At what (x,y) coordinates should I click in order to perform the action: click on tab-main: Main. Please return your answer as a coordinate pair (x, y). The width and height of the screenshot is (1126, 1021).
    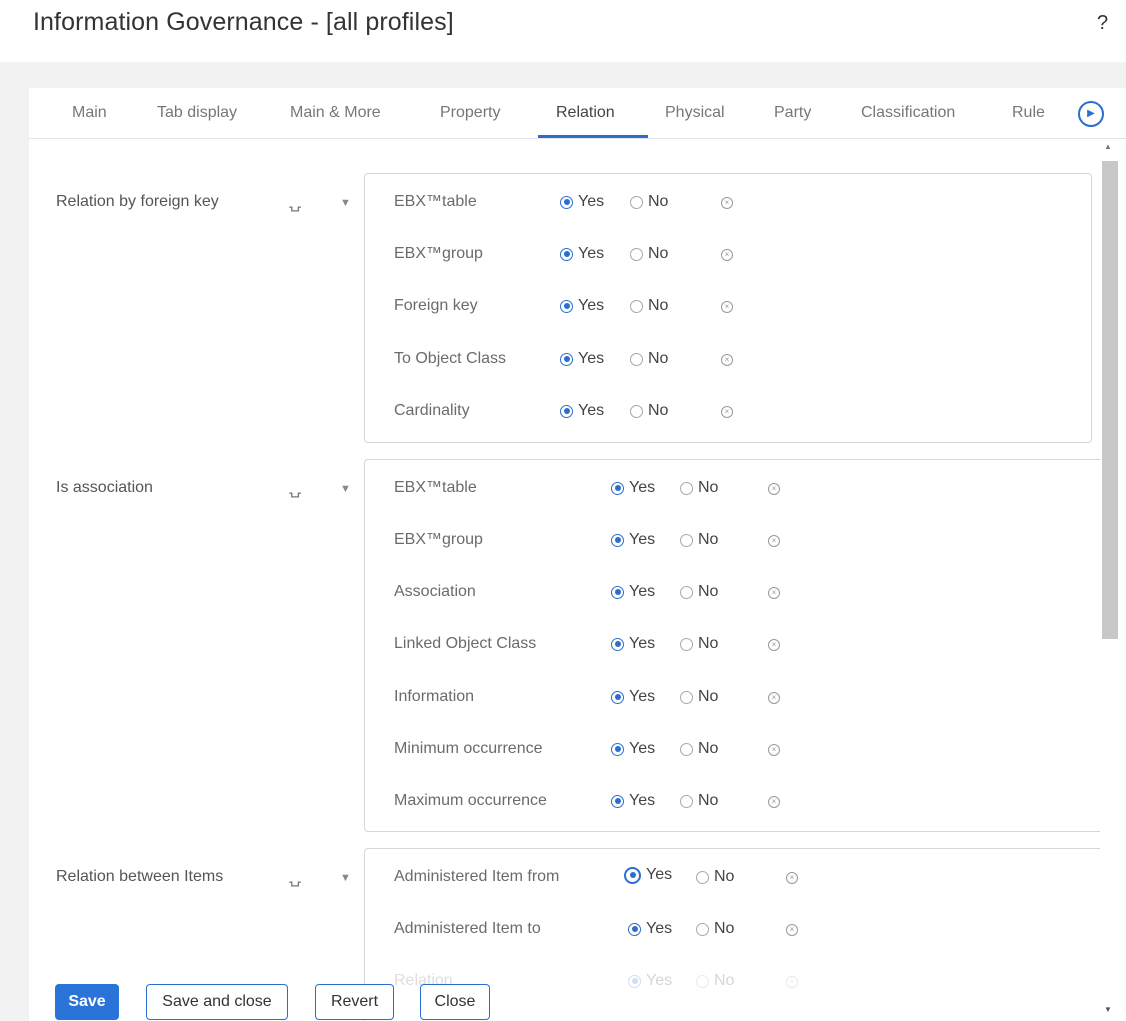
    Looking at the image, I should click on (89, 113).